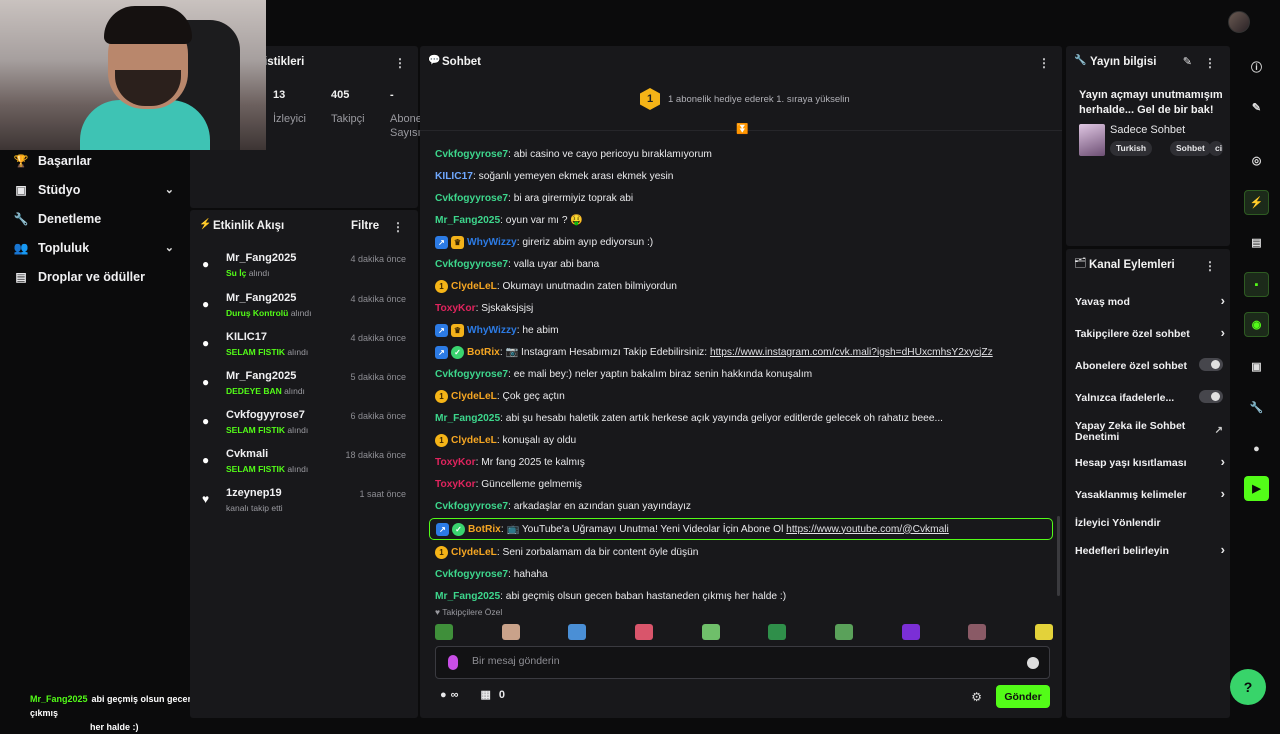  Describe the element at coordinates (500, 396) in the screenshot. I see `chat-message: 1 ClydeLeL: Çok geç açtın` at that location.